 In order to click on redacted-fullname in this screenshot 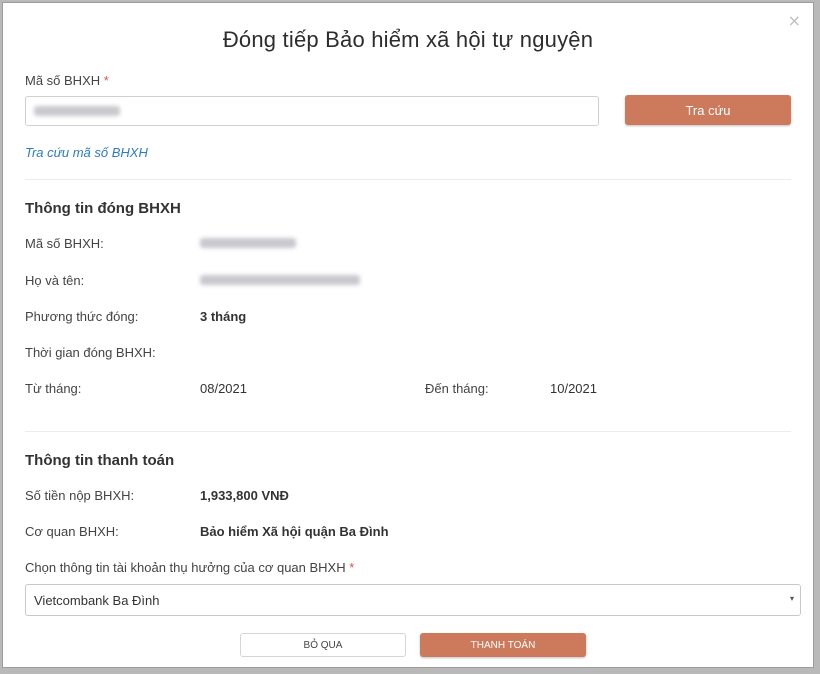, I will do `click(280, 280)`.